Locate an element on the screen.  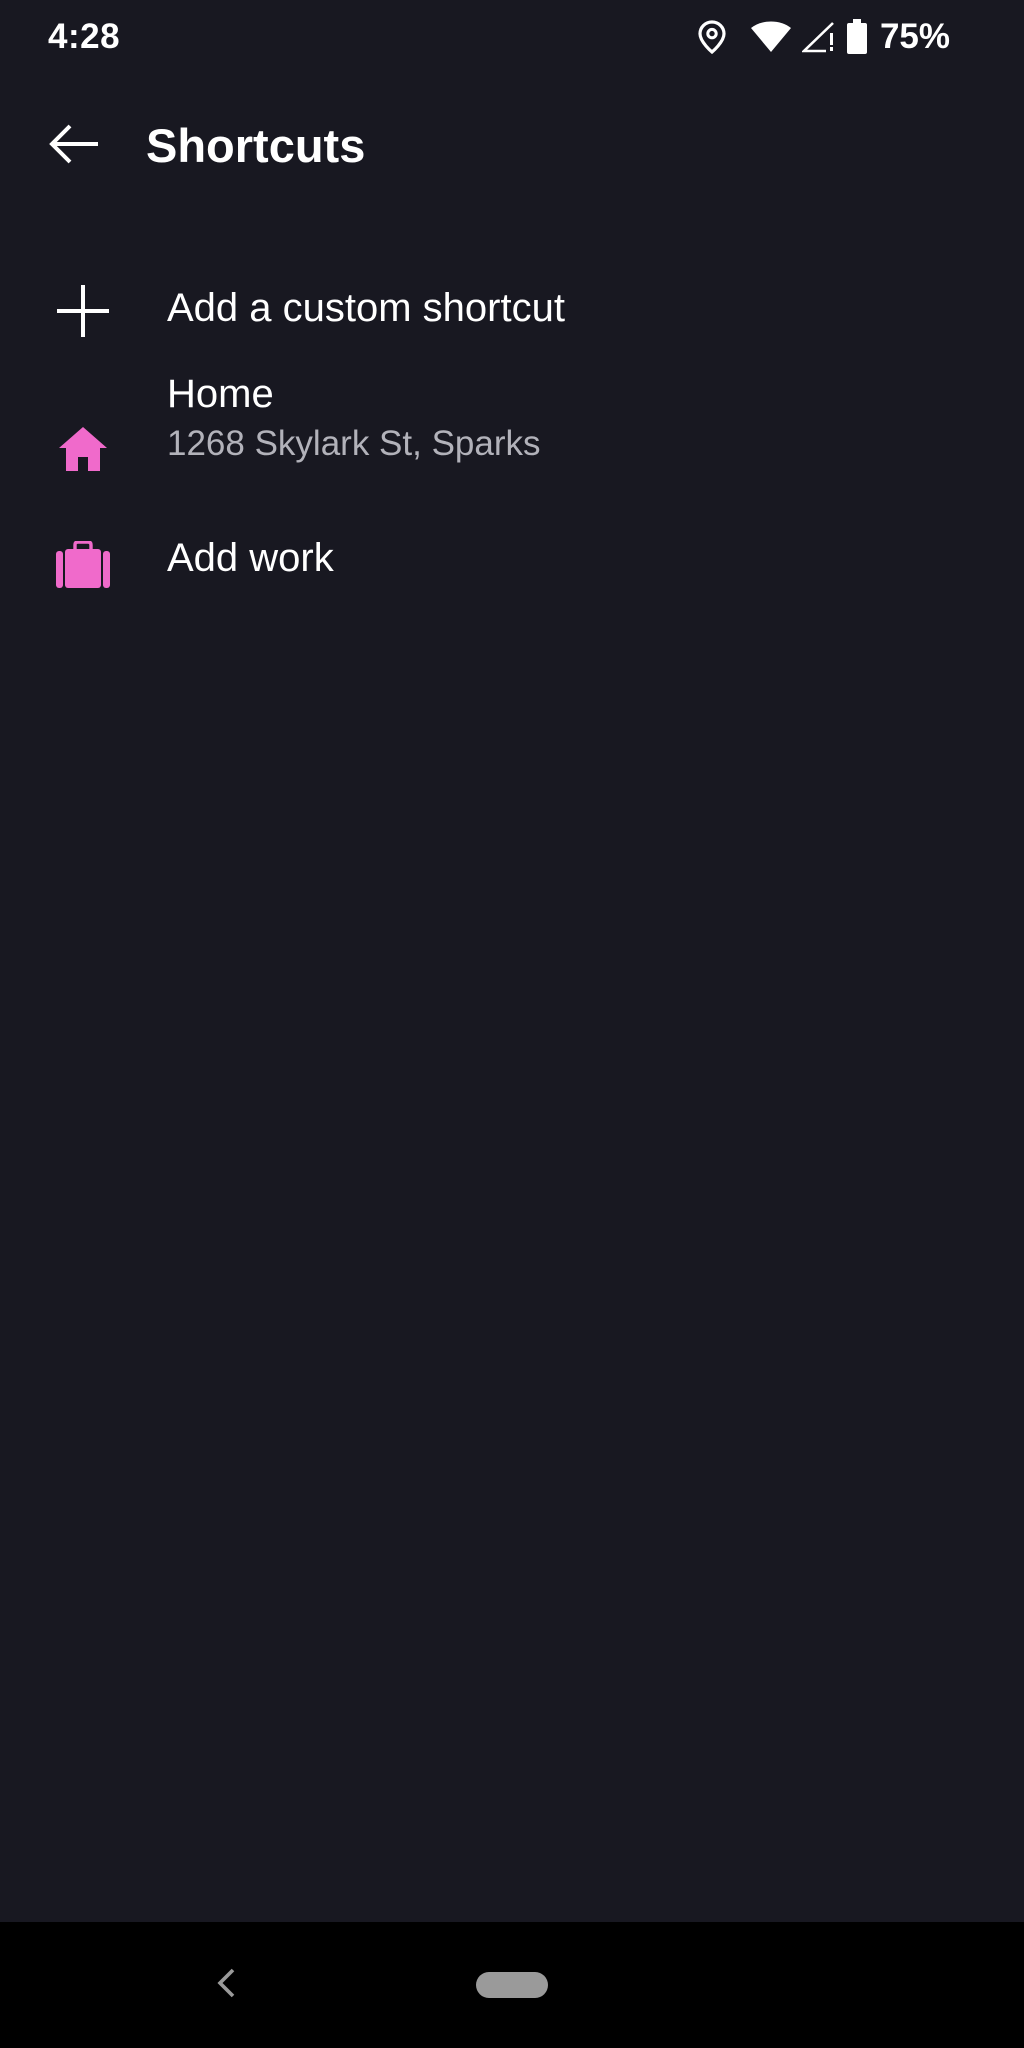
home-shortcut-item: Home 1268 Skylark St, Sparks is located at coordinates (512, 448).